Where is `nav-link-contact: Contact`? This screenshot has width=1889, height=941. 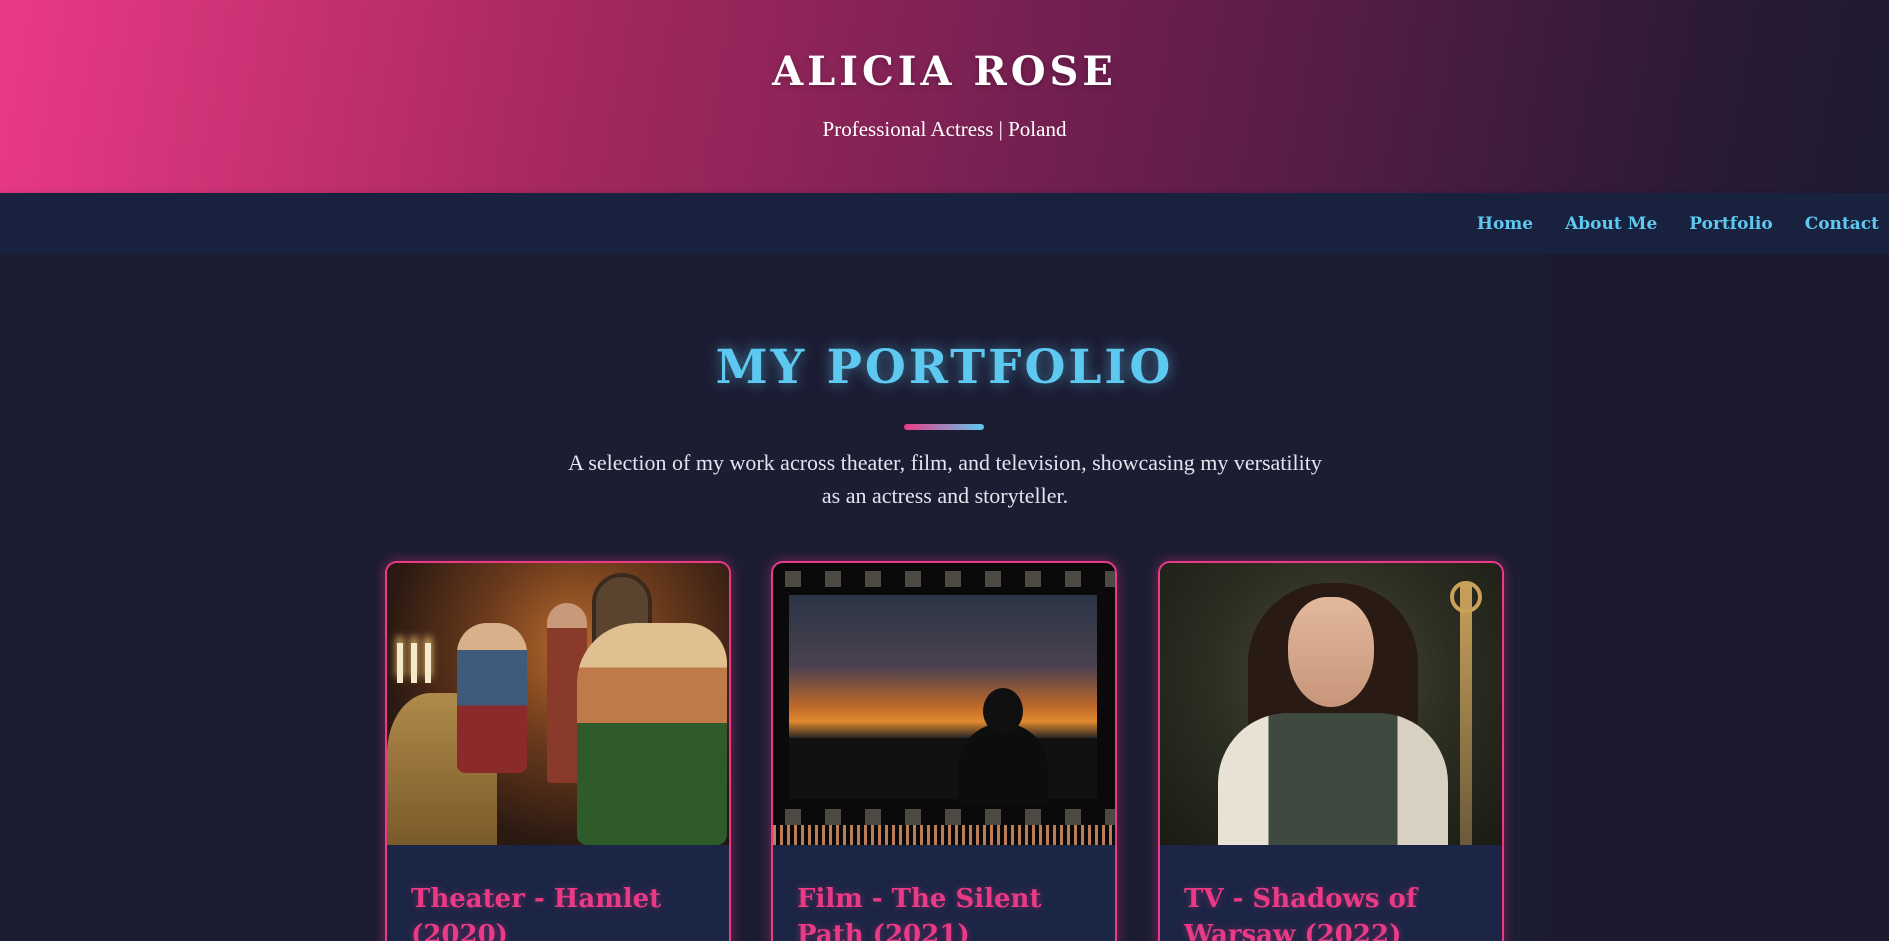
nav-link-contact: Contact is located at coordinates (1842, 224).